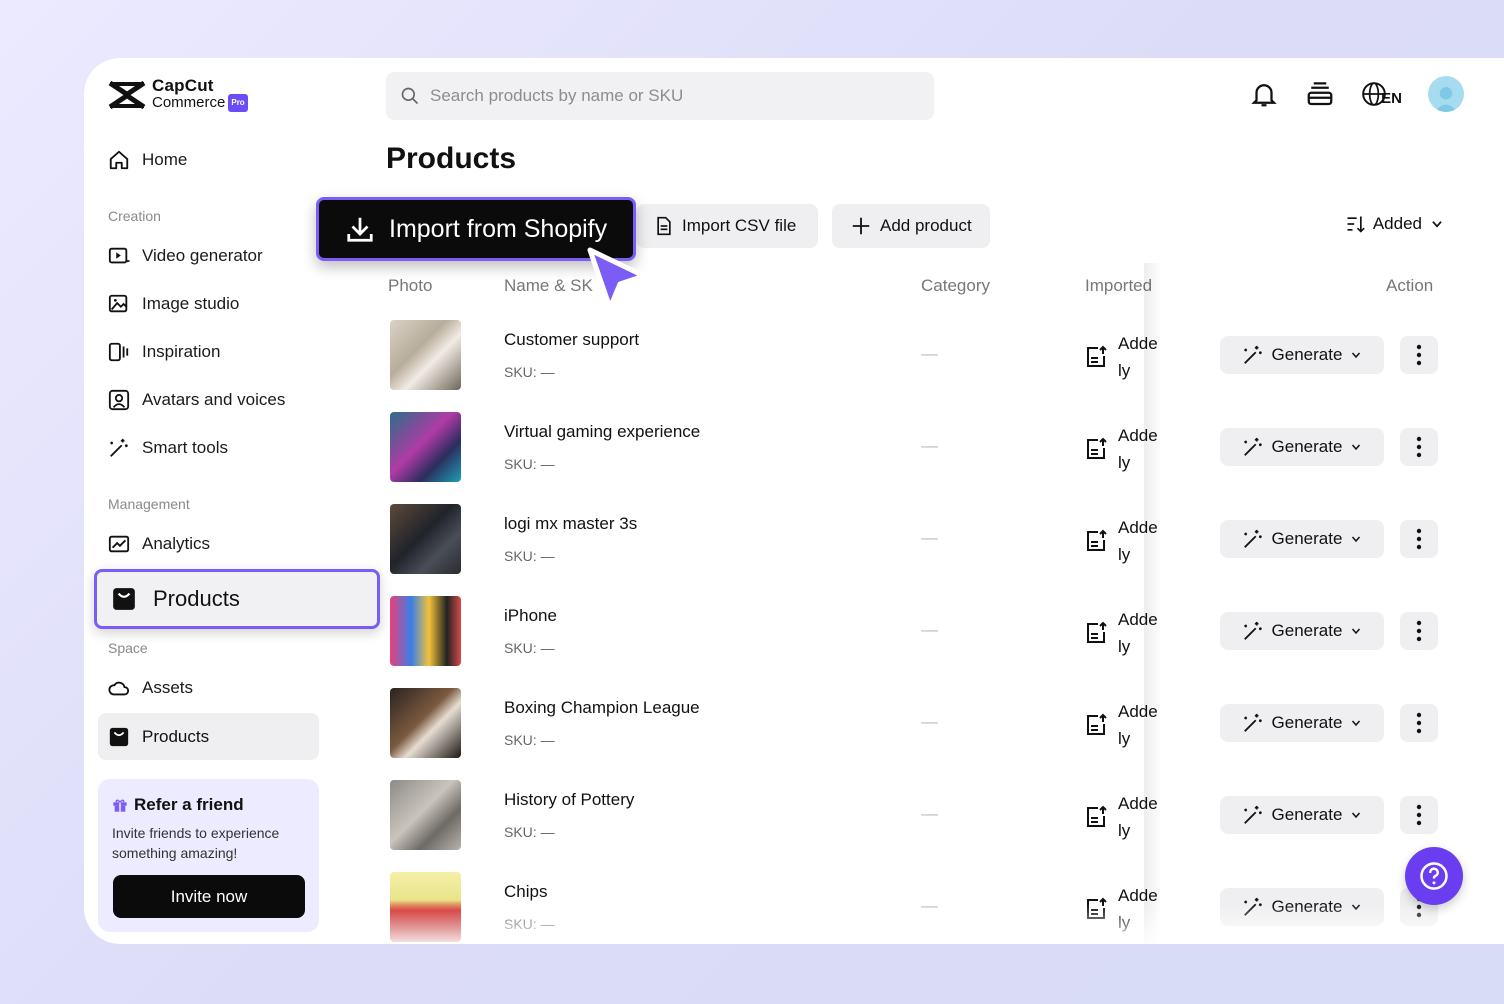 The height and width of the screenshot is (1004, 1504). Describe the element at coordinates (119, 736) in the screenshot. I see `shopping-bag-icon` at that location.